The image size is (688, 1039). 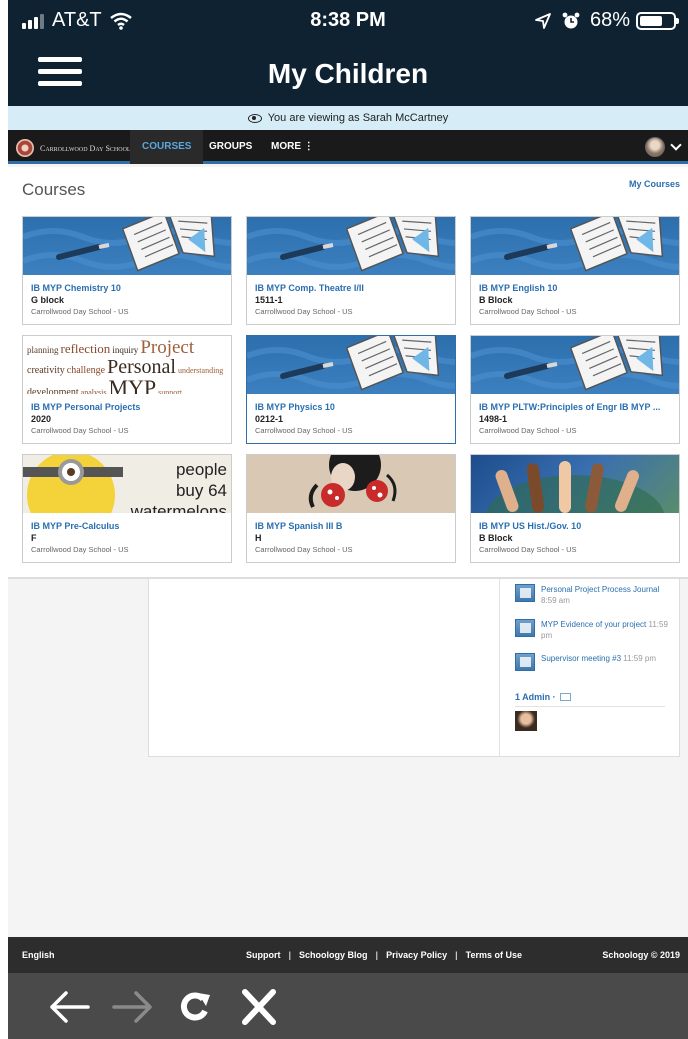 What do you see at coordinates (543, 20) in the screenshot?
I see `location-arrow-icon` at bounding box center [543, 20].